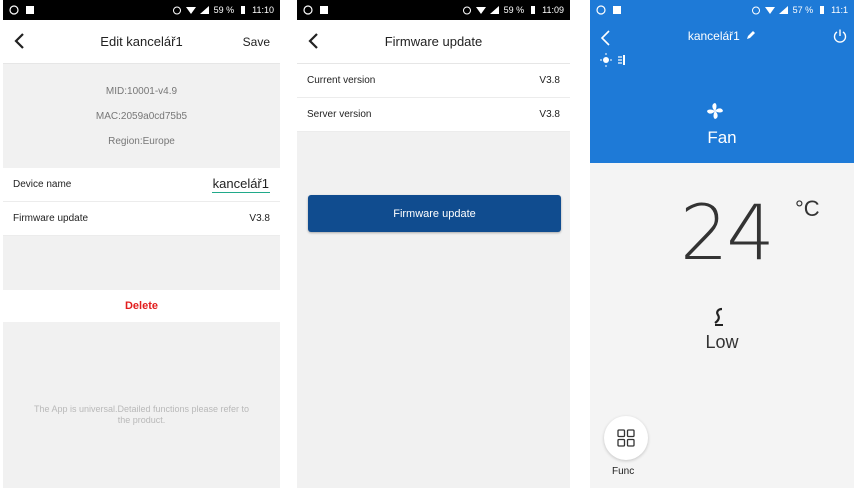  What do you see at coordinates (141, 185) in the screenshot?
I see `device-name-row: Device name kancelář1` at bounding box center [141, 185].